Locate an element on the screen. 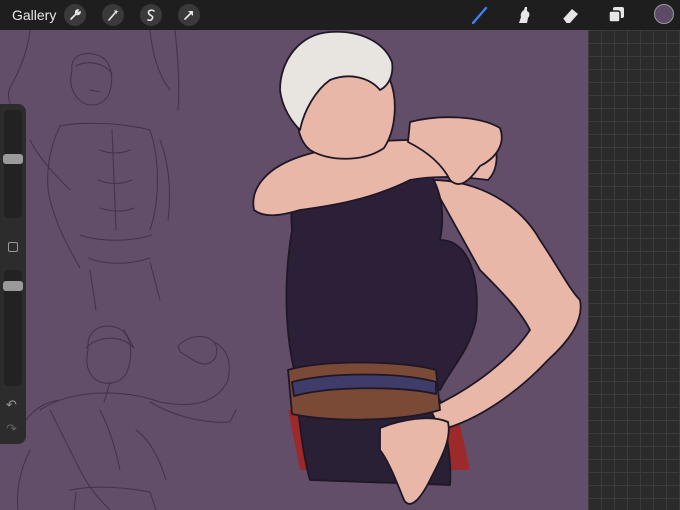 Image resolution: width=680 pixels, height=510 pixels. brush-icon is located at coordinates (480, 15).